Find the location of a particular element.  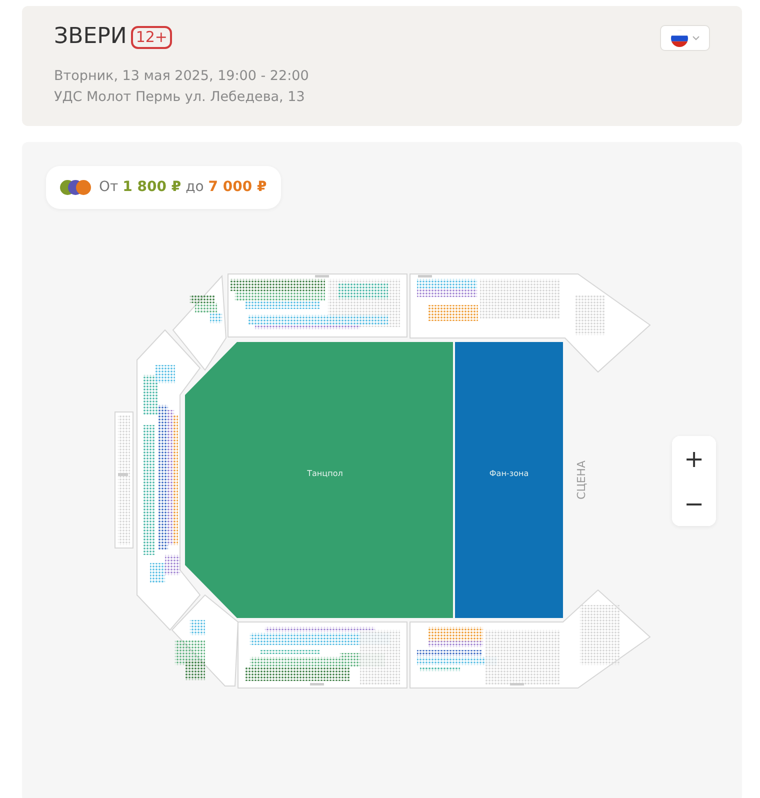

age-rating: 12+ is located at coordinates (151, 37).